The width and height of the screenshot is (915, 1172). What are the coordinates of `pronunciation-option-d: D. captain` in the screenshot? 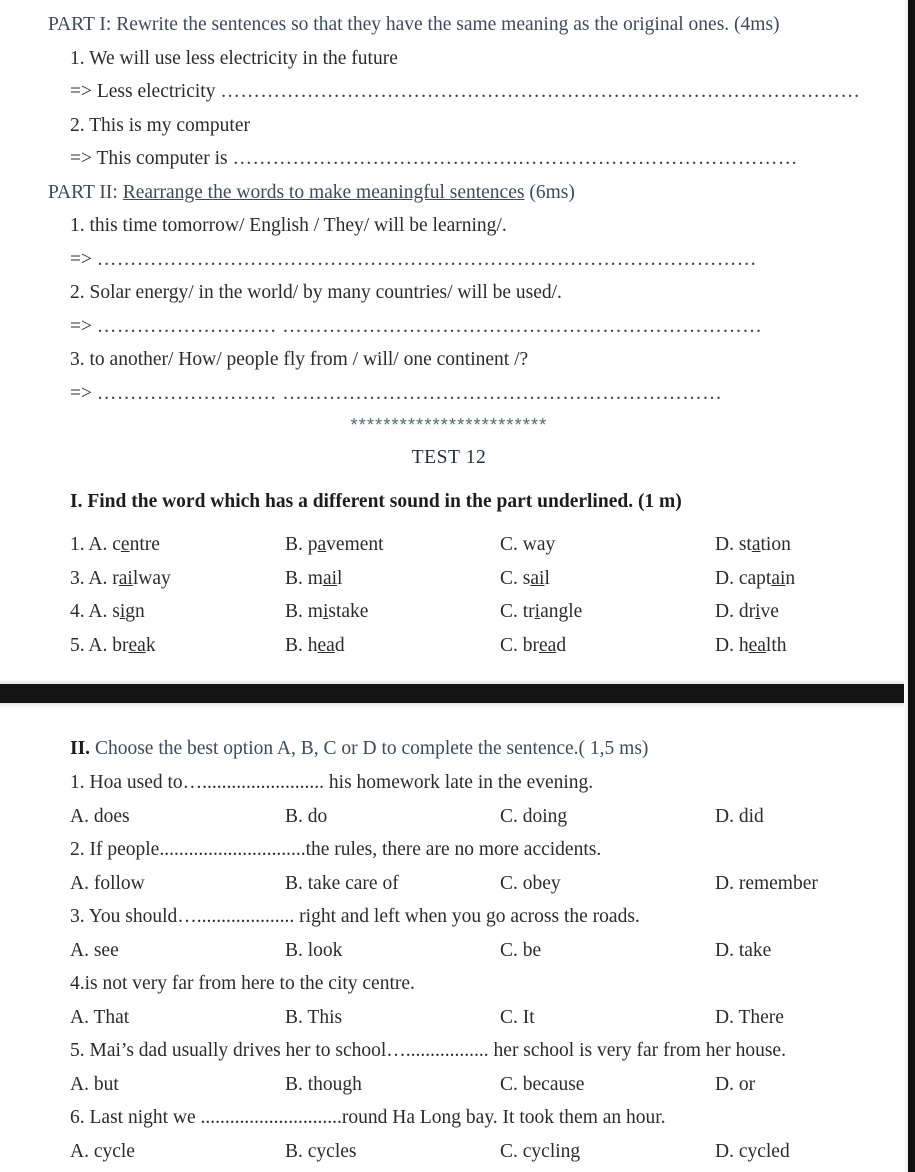 It's located at (815, 579).